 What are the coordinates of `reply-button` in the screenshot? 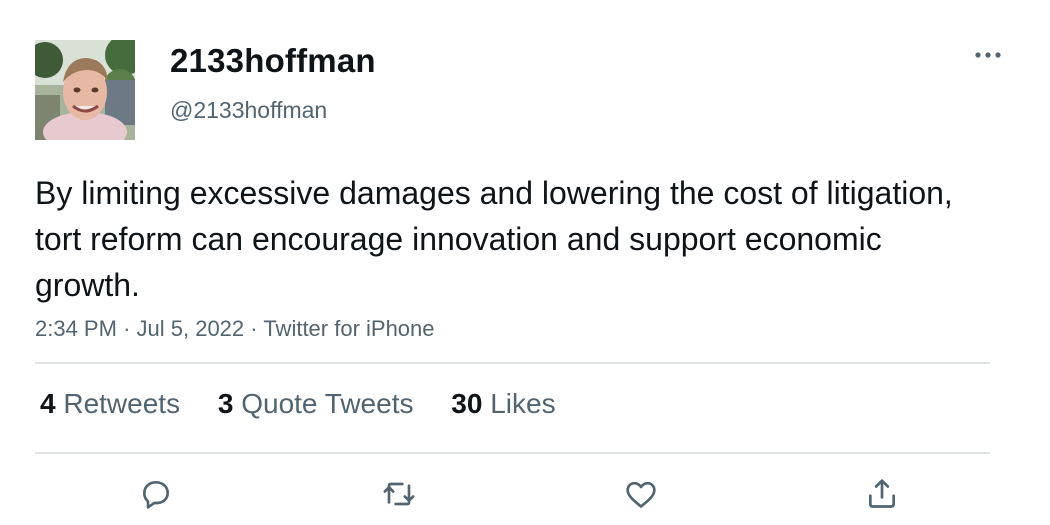 It's located at (156, 494).